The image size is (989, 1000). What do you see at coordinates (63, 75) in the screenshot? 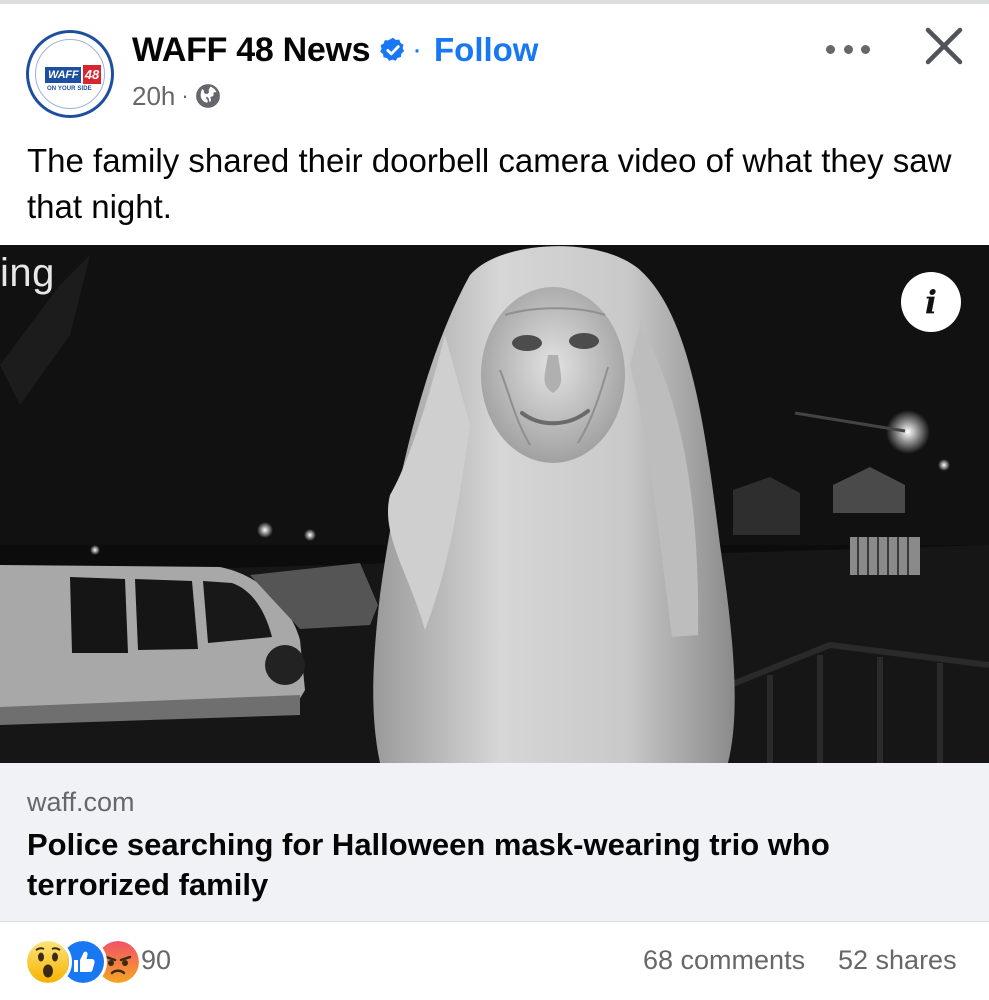
I see `logo-word: WAFF` at bounding box center [63, 75].